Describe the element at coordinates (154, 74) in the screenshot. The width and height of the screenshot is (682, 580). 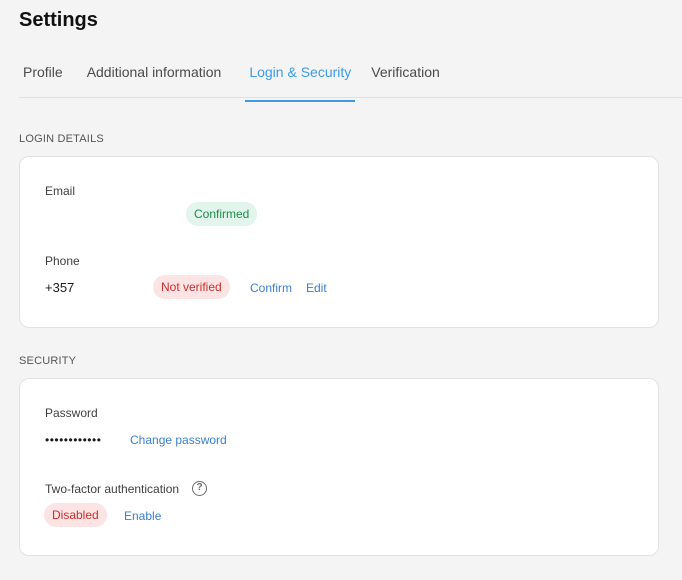
I see `tab-additional-information: Additional information` at that location.